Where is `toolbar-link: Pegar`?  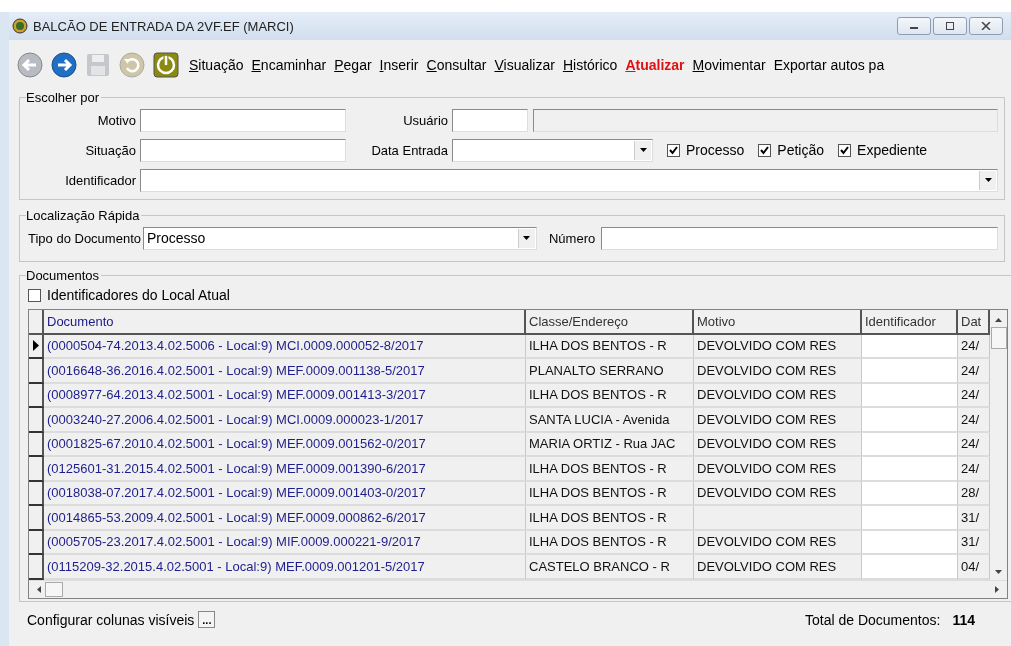 toolbar-link: Pegar is located at coordinates (353, 65).